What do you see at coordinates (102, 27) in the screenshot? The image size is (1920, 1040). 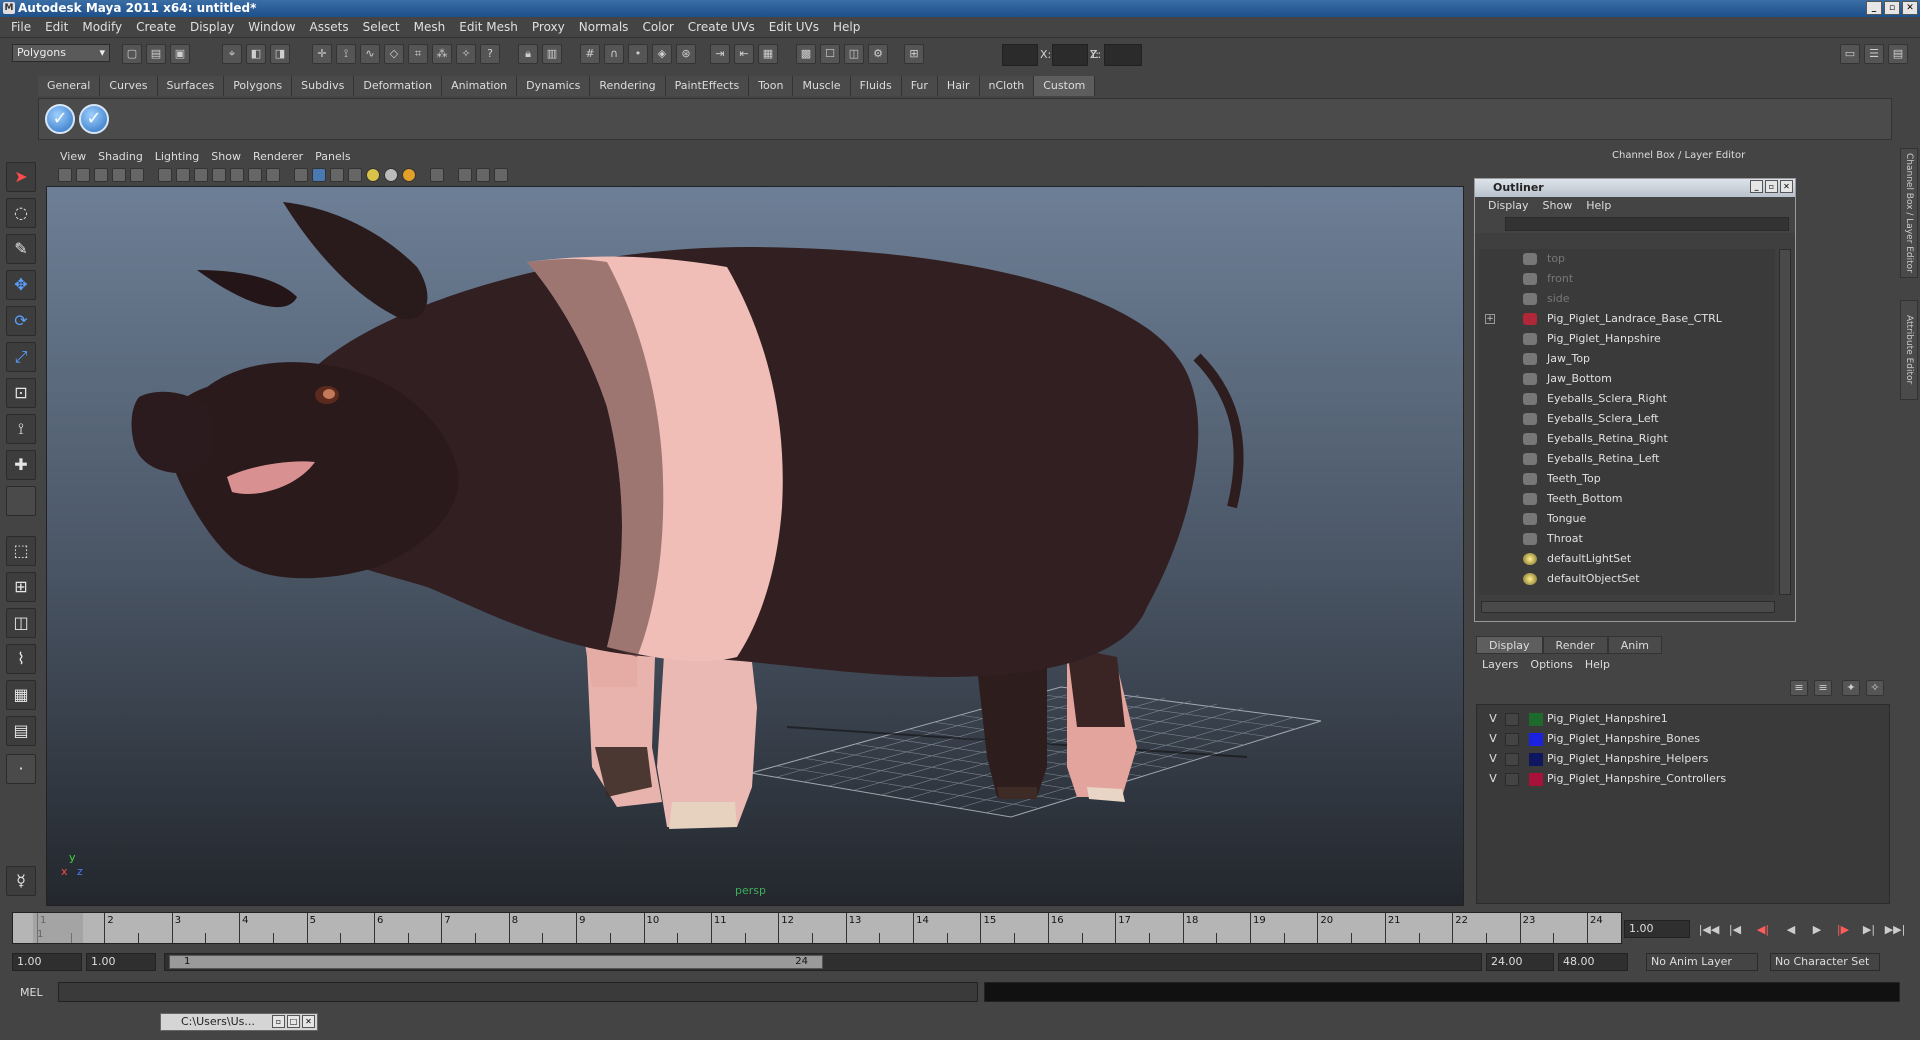 I see `menu-modify: Modify` at bounding box center [102, 27].